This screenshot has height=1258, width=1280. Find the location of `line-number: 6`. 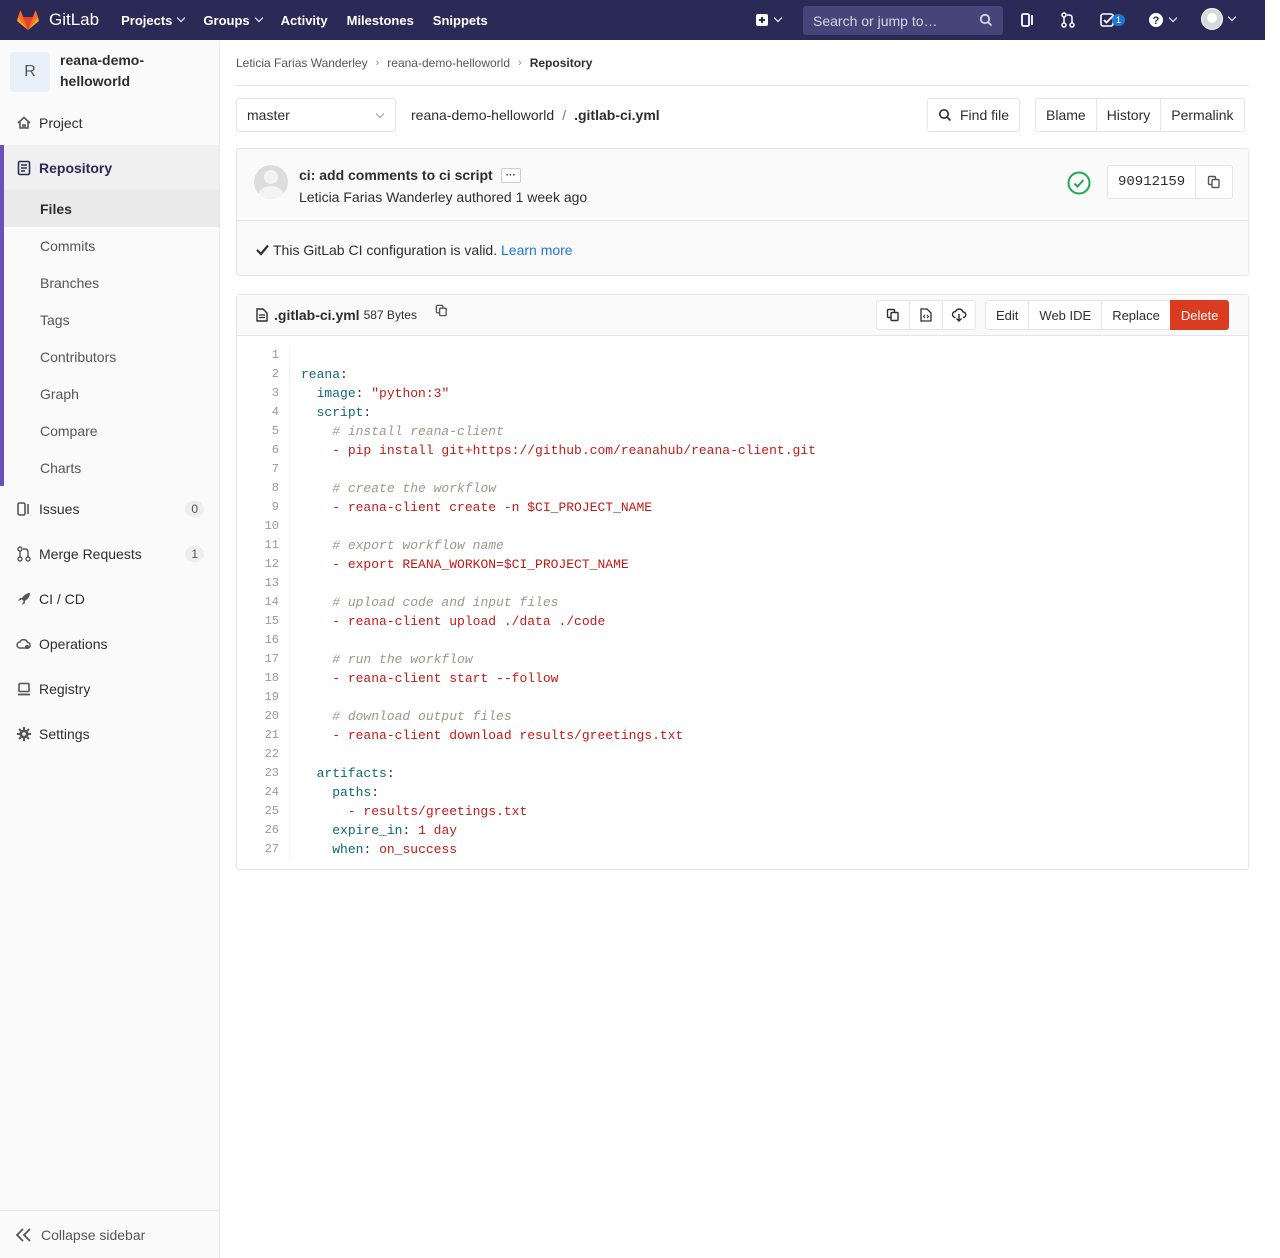

line-number: 6 is located at coordinates (258, 450).